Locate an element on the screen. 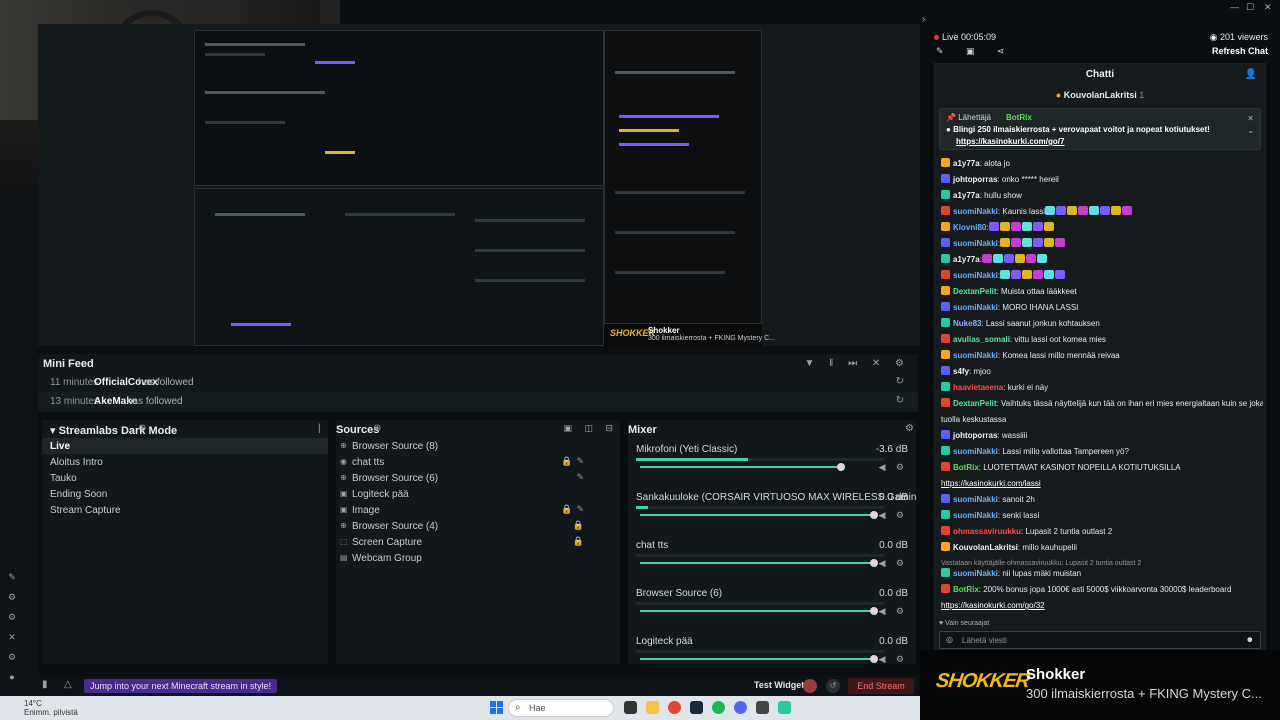  chat-message: Klovni80: is located at coordinates (1102, 227).